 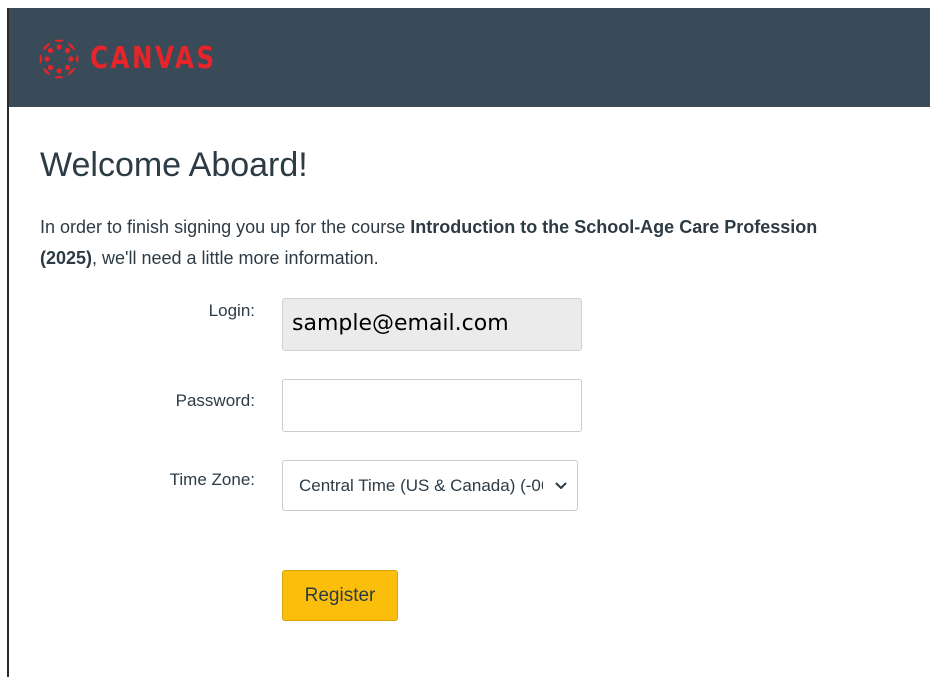 I want to click on timezone-select: Central Time (US & Canada) (-06:00), so click(x=430, y=485).